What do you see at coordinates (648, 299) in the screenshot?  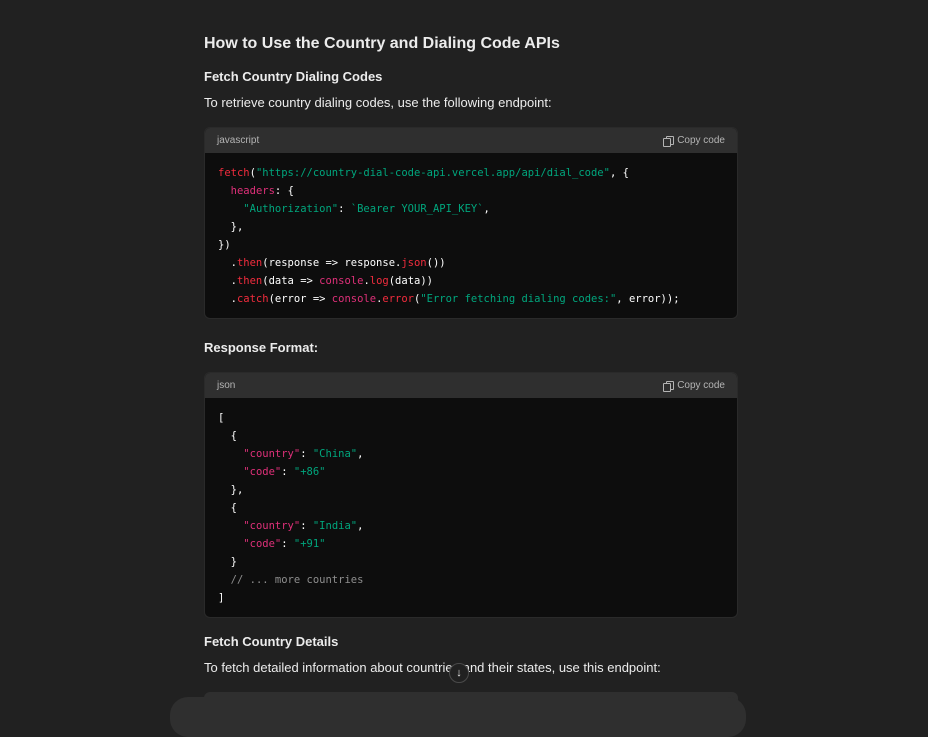 I see `code-token: , error));` at bounding box center [648, 299].